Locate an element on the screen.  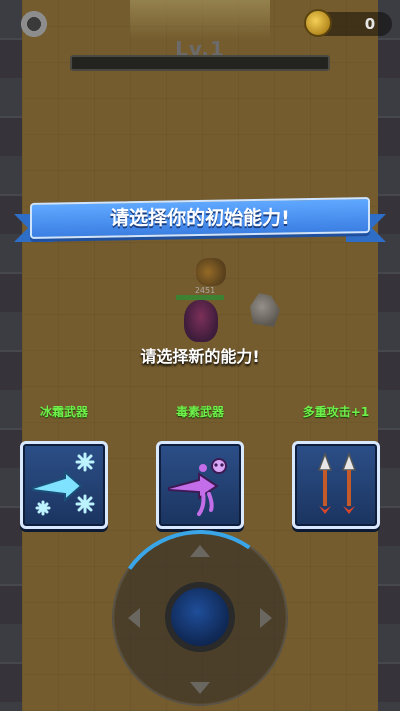
joystick-left-arrow is located at coordinates (134, 618).